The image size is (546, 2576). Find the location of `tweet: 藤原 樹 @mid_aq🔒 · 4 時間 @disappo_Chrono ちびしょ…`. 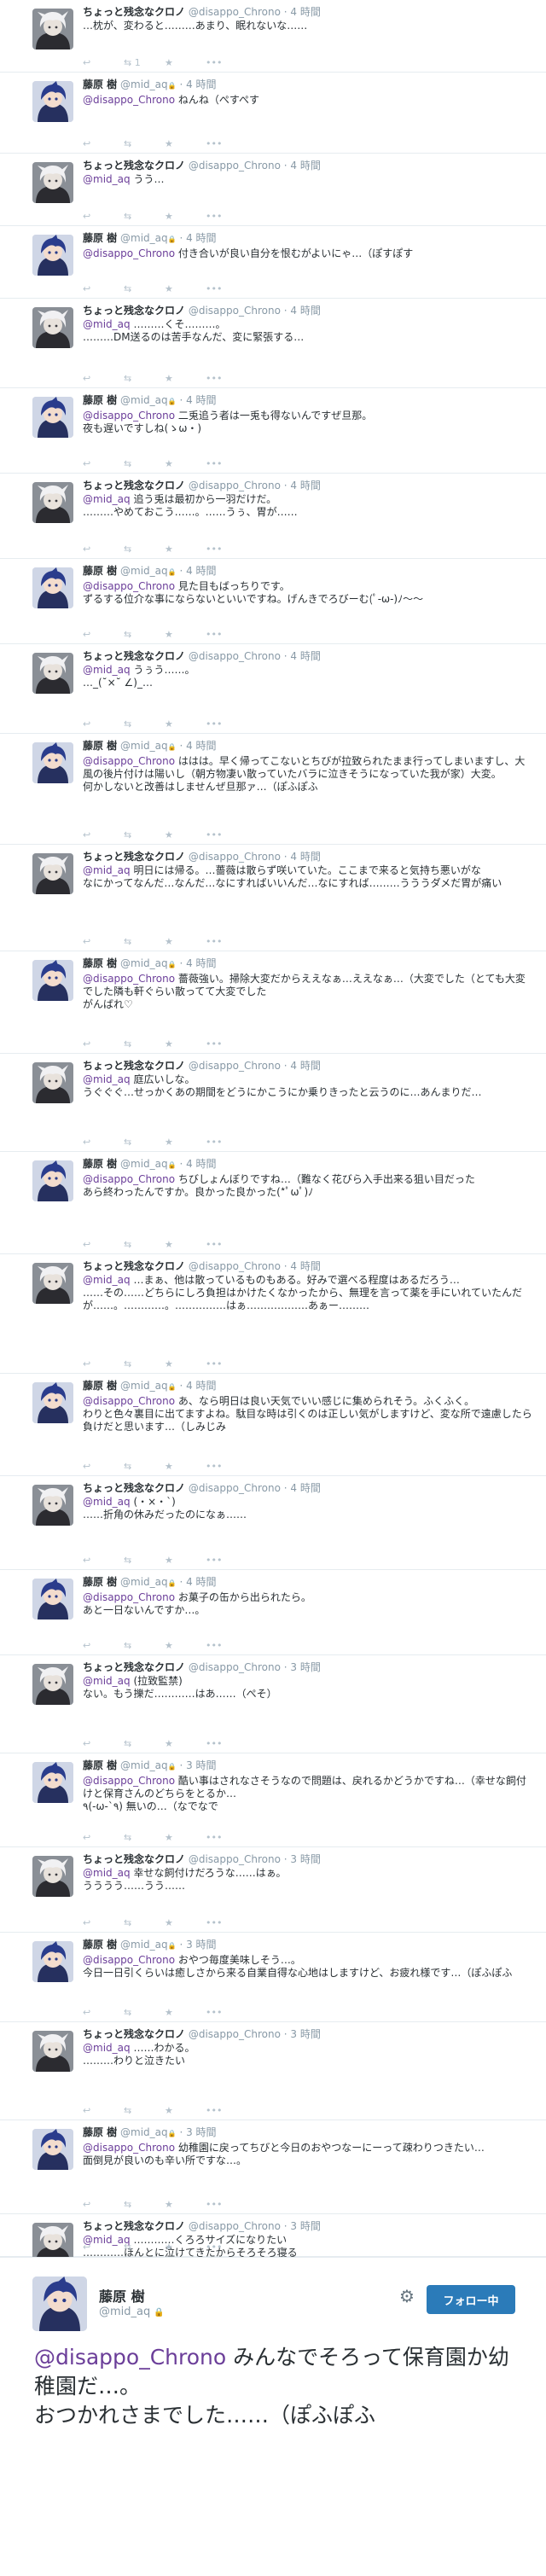

tweet: 藤原 樹 @mid_aq🔒 · 4 時間 @disappo_Chrono ちびしょ… is located at coordinates (273, 1203).